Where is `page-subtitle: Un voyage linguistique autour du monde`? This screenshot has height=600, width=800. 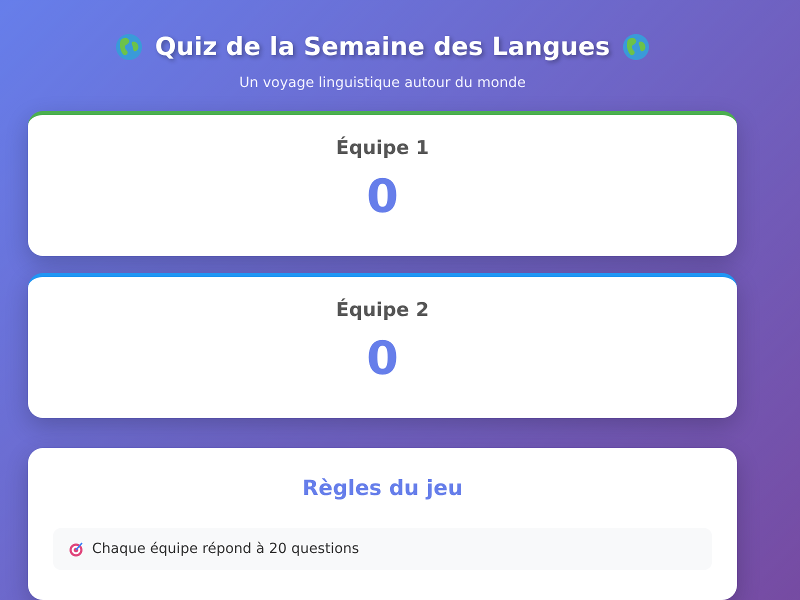
page-subtitle: Un voyage linguistique autour du monde is located at coordinates (382, 83).